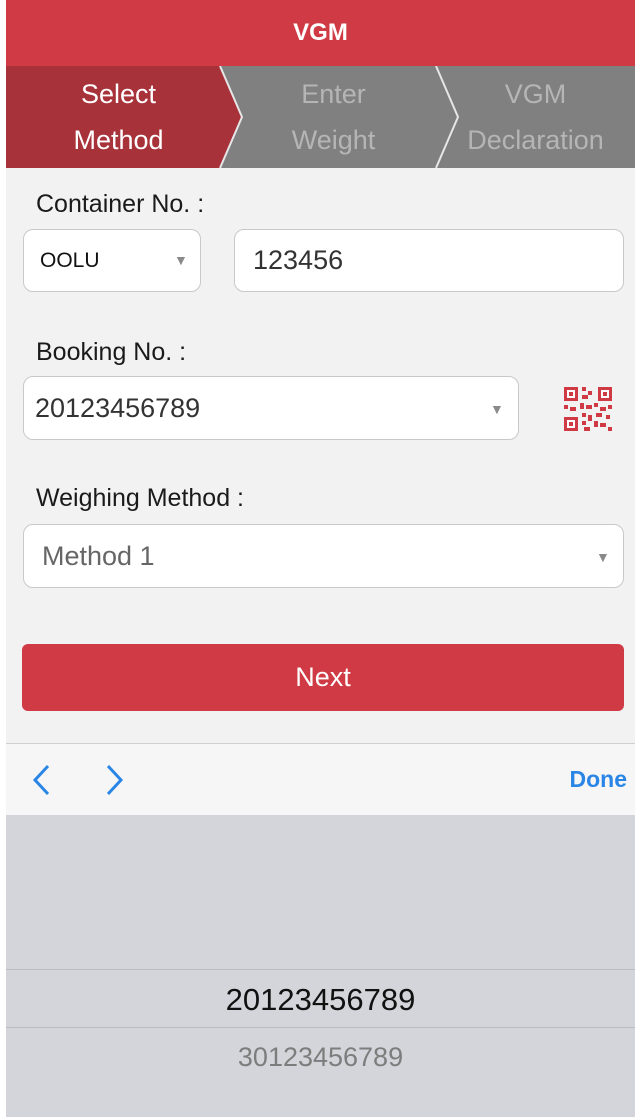 This screenshot has height=1117, width=635. What do you see at coordinates (320, 779) in the screenshot?
I see `keyboard-accessory-bar: Done` at bounding box center [320, 779].